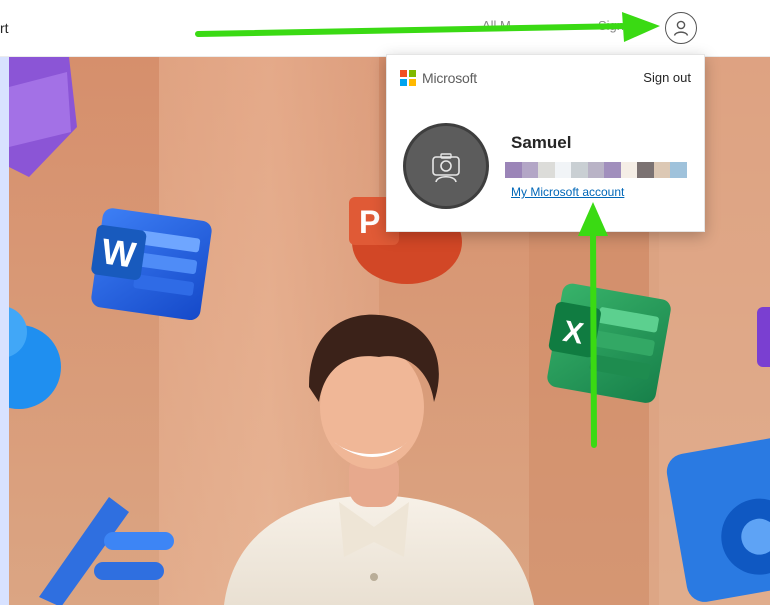 The image size is (770, 605). I want to click on word-icon: W, so click(151, 264).